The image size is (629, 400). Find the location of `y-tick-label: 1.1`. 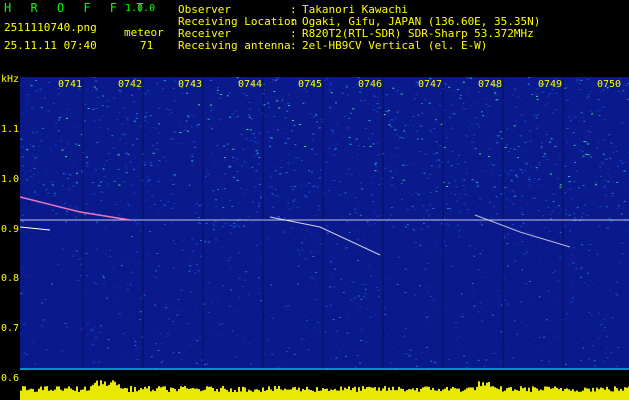

y-tick-label: 1.1 is located at coordinates (10, 129).